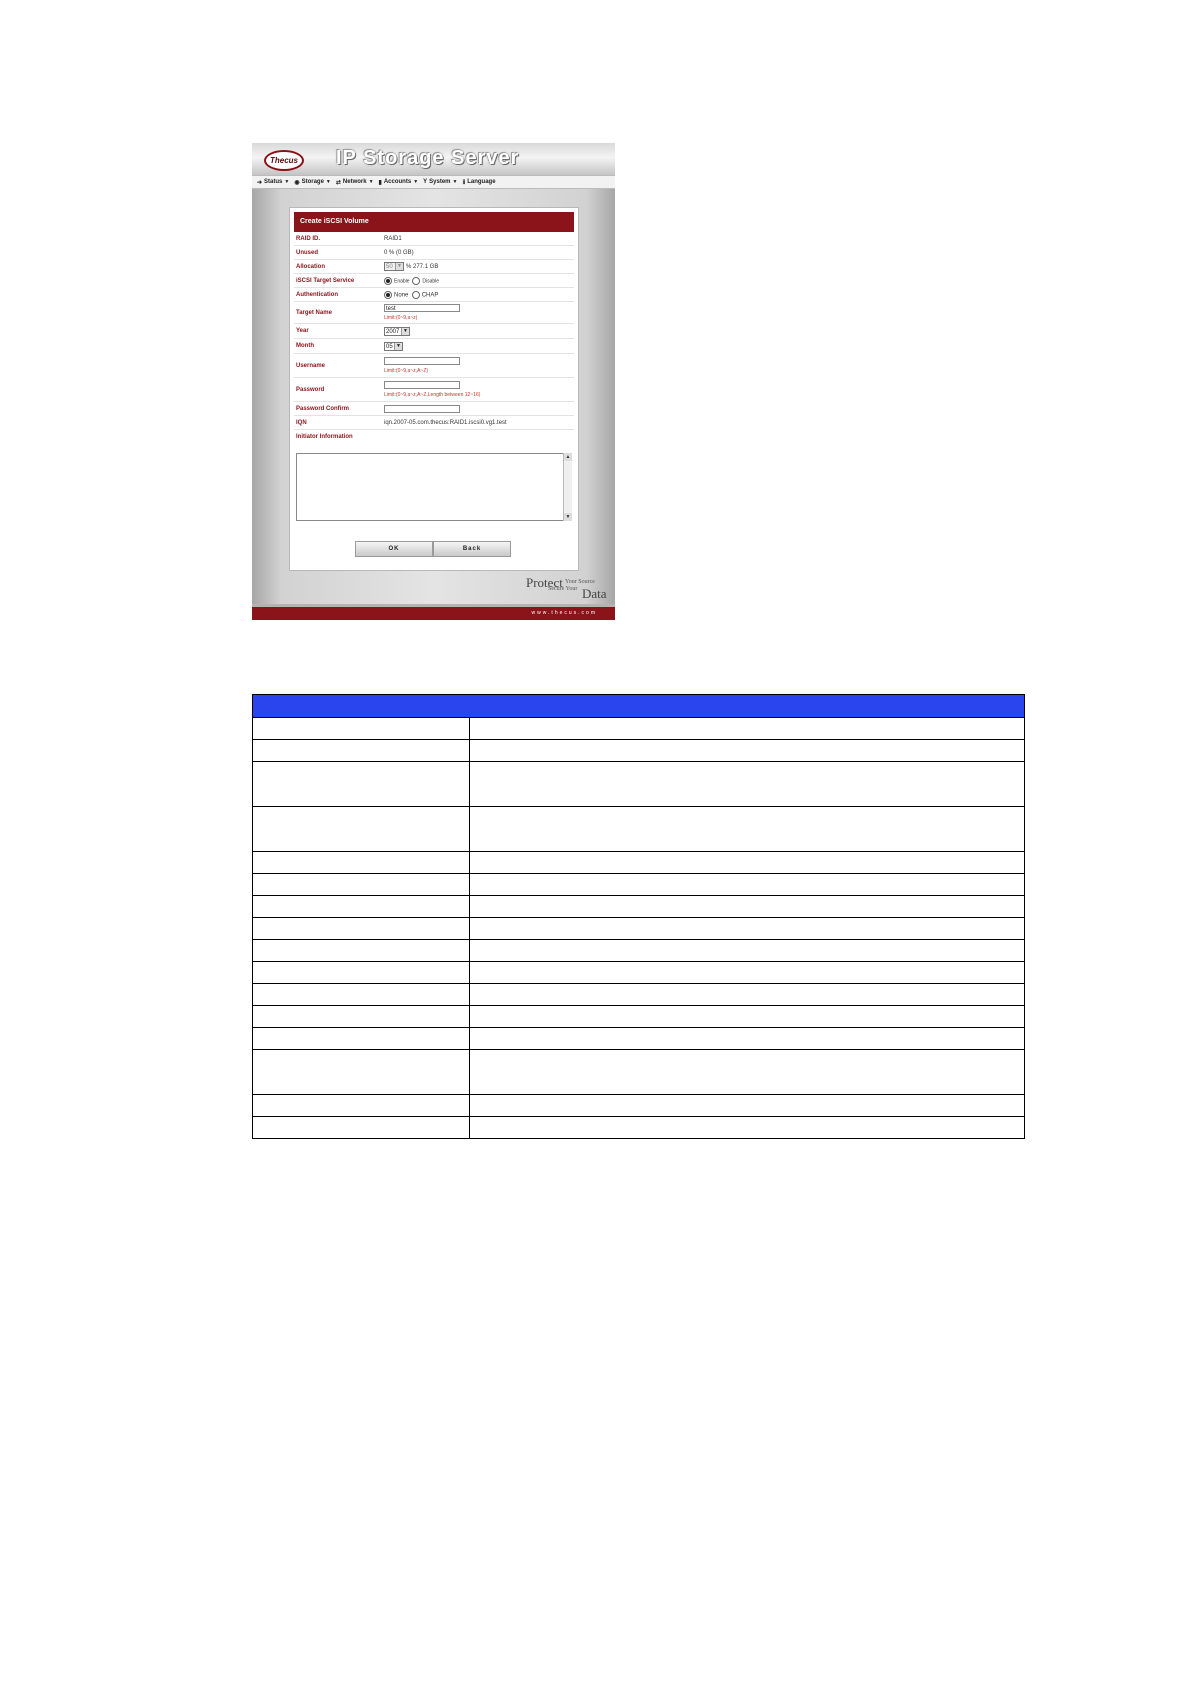  What do you see at coordinates (302, 331) in the screenshot?
I see `year-label: Year` at bounding box center [302, 331].